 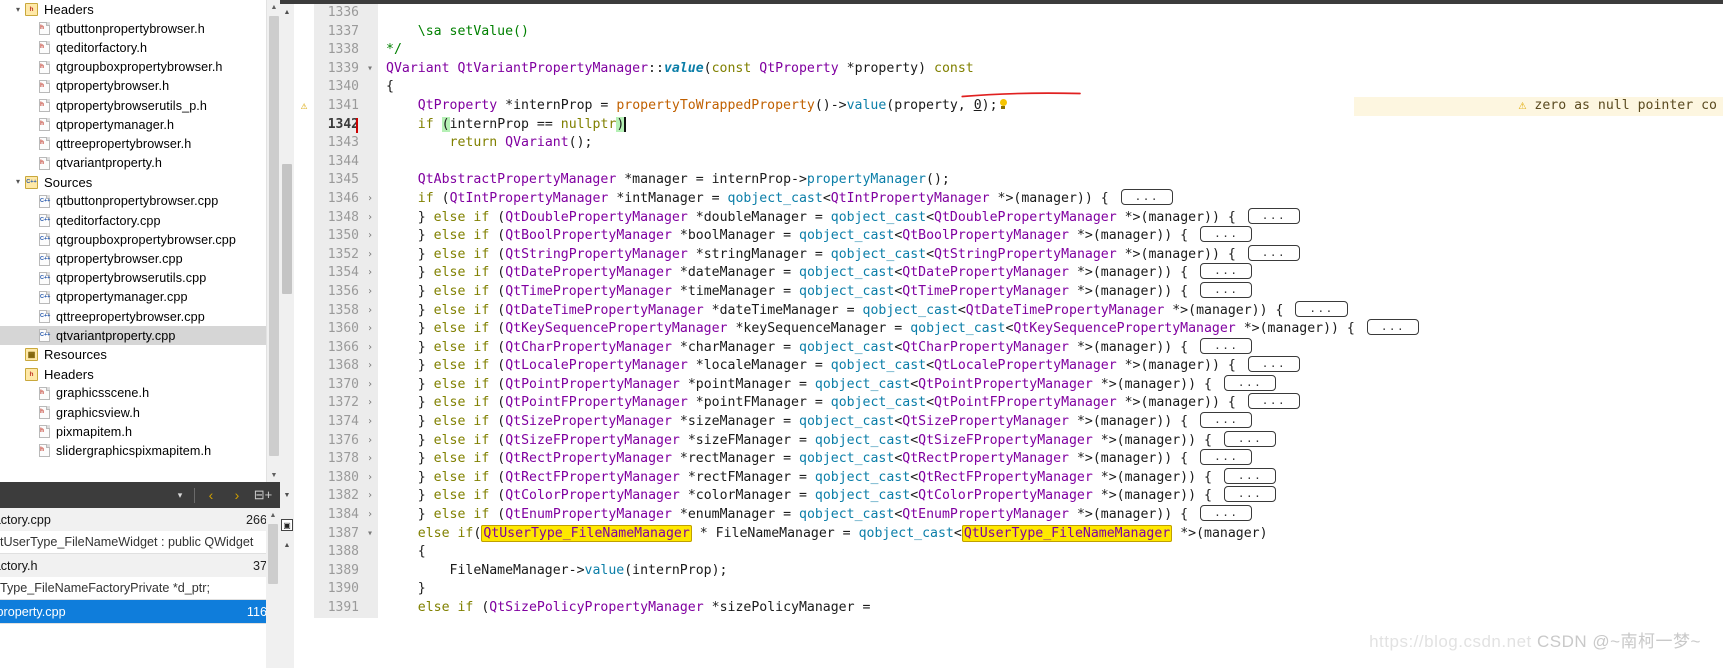 I want to click on editor-left-scrollbar: ▲ ▼ ▣ ▲, so click(x=287, y=336).